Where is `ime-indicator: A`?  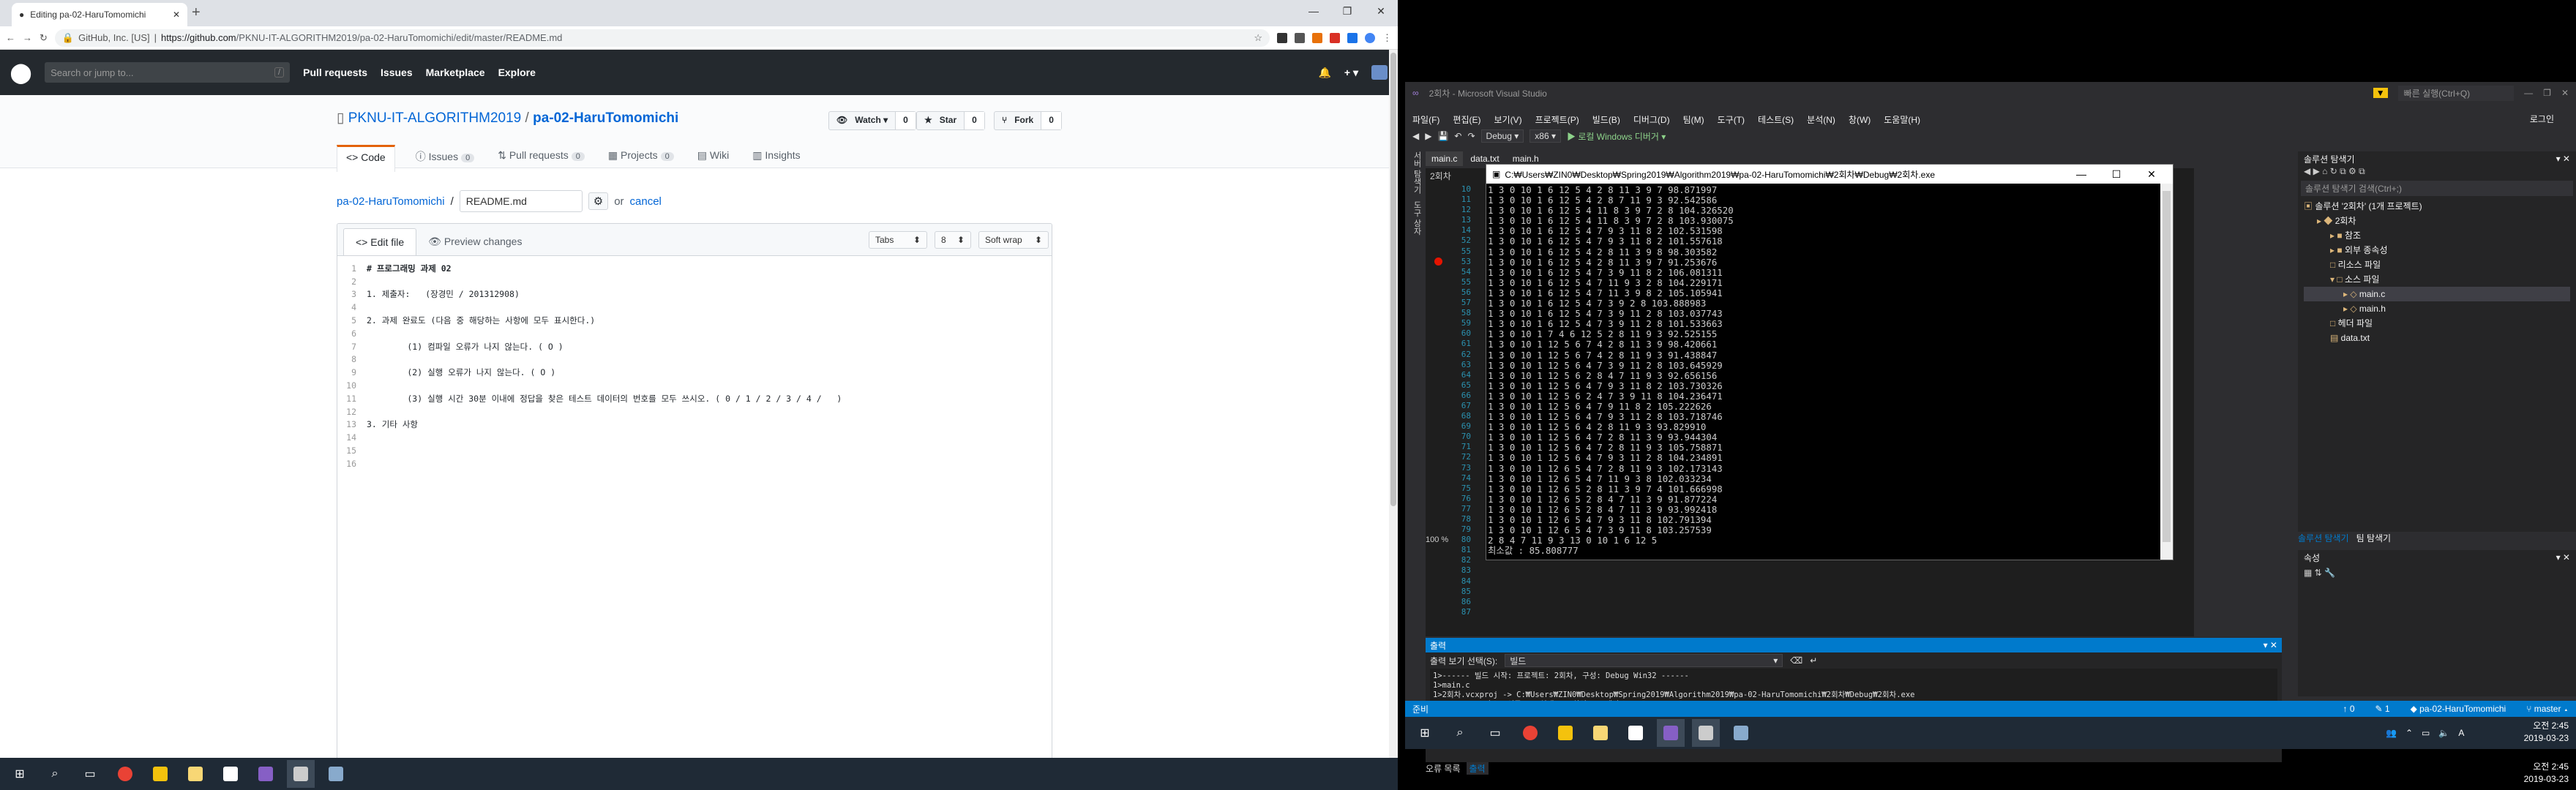
ime-indicator: A is located at coordinates (2461, 733).